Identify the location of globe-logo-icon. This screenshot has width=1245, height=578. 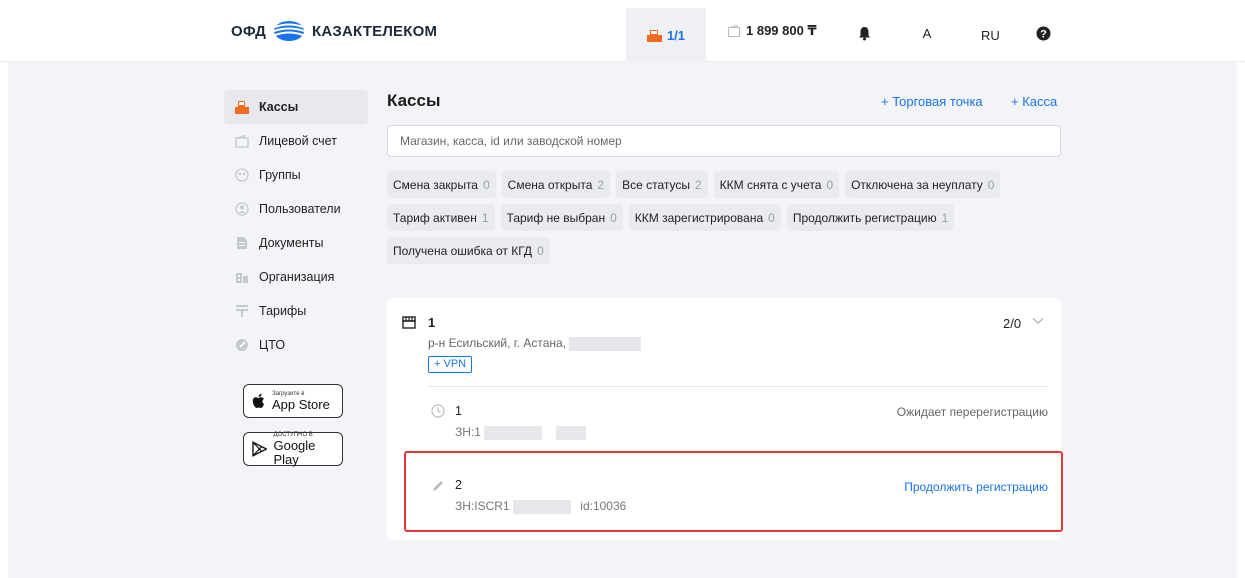
(289, 31).